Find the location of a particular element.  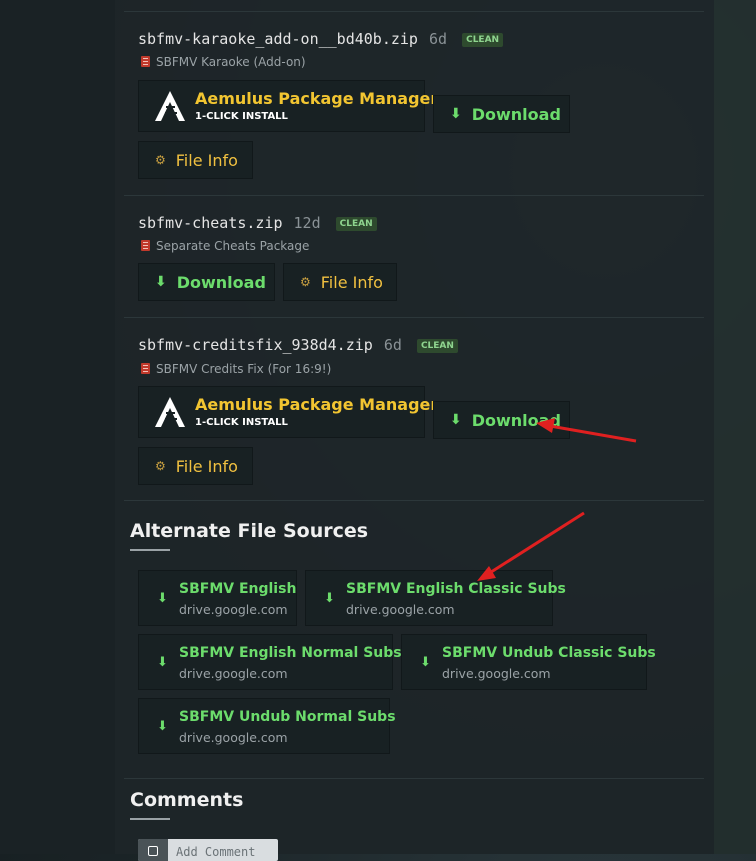

file-name: sbfmv-cheats.zip 12d CLEAN is located at coordinates (257, 223).